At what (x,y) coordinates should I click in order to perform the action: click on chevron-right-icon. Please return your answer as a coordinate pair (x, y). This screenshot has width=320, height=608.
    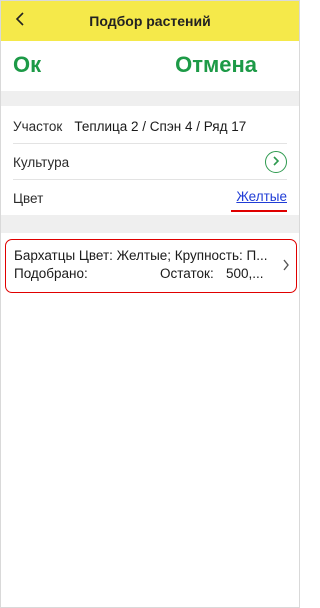
    Looking at the image, I should click on (286, 265).